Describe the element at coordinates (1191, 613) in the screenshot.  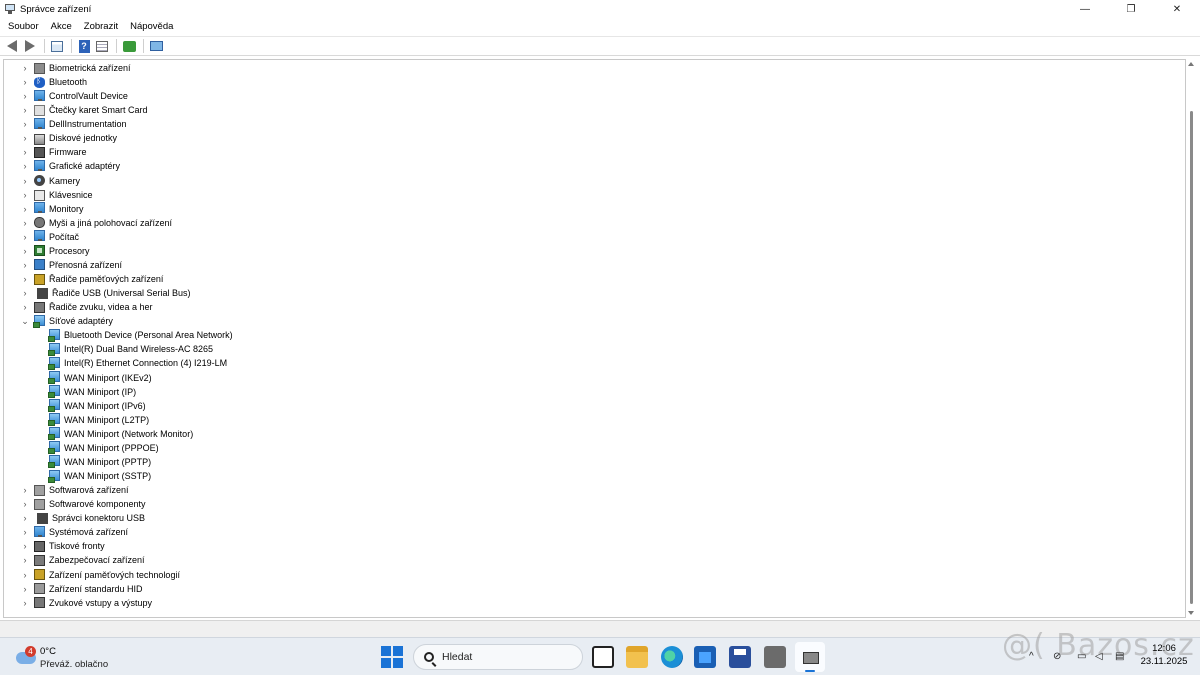
I see `scroll-down-icon` at that location.